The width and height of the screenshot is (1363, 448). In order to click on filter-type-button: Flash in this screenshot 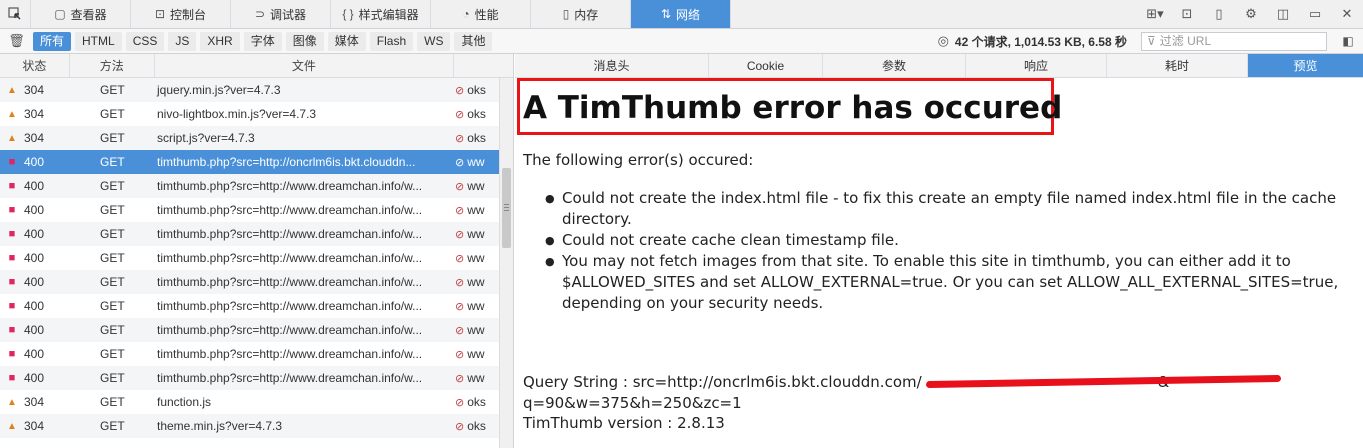, I will do `click(391, 41)`.